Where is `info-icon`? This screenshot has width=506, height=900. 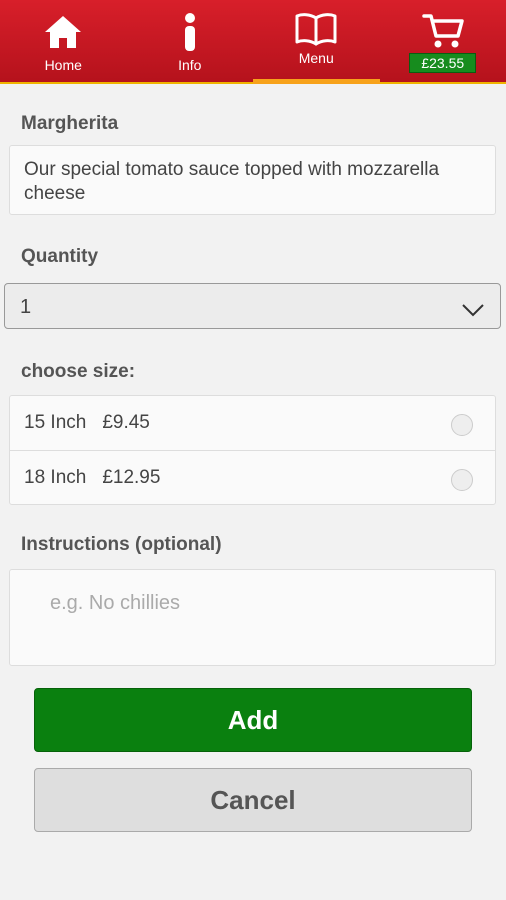
info-icon is located at coordinates (190, 32).